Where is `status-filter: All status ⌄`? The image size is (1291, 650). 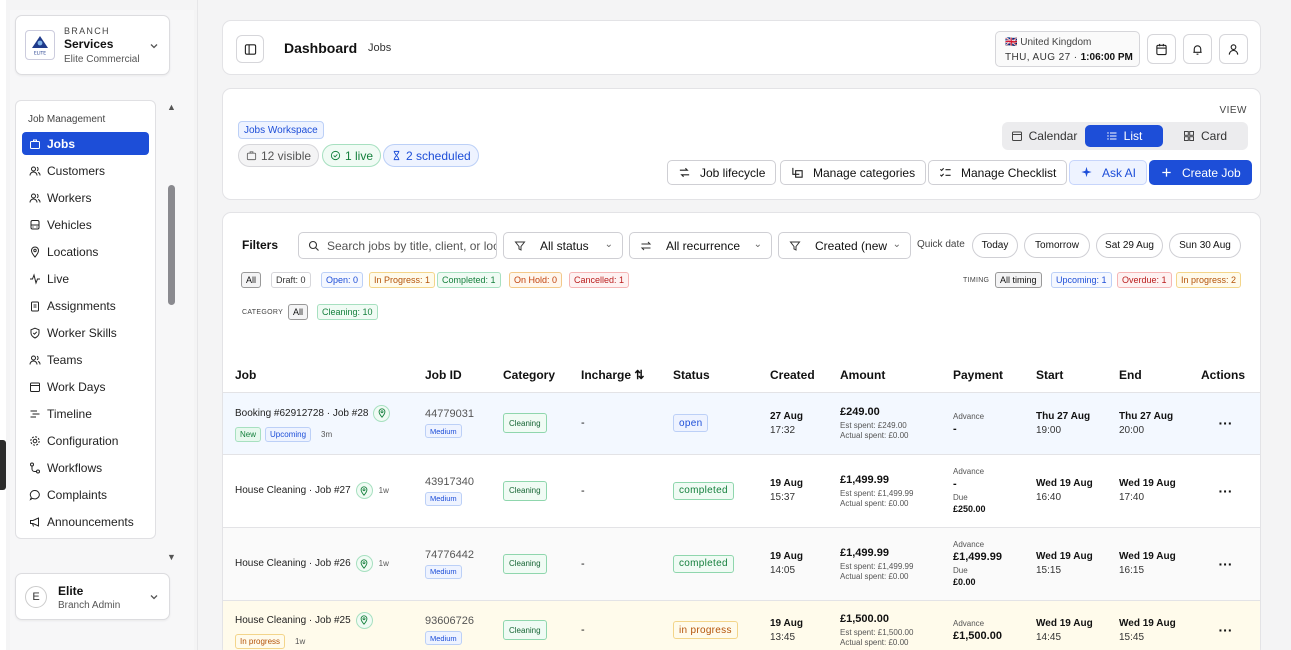
status-filter: All status ⌄ is located at coordinates (563, 245).